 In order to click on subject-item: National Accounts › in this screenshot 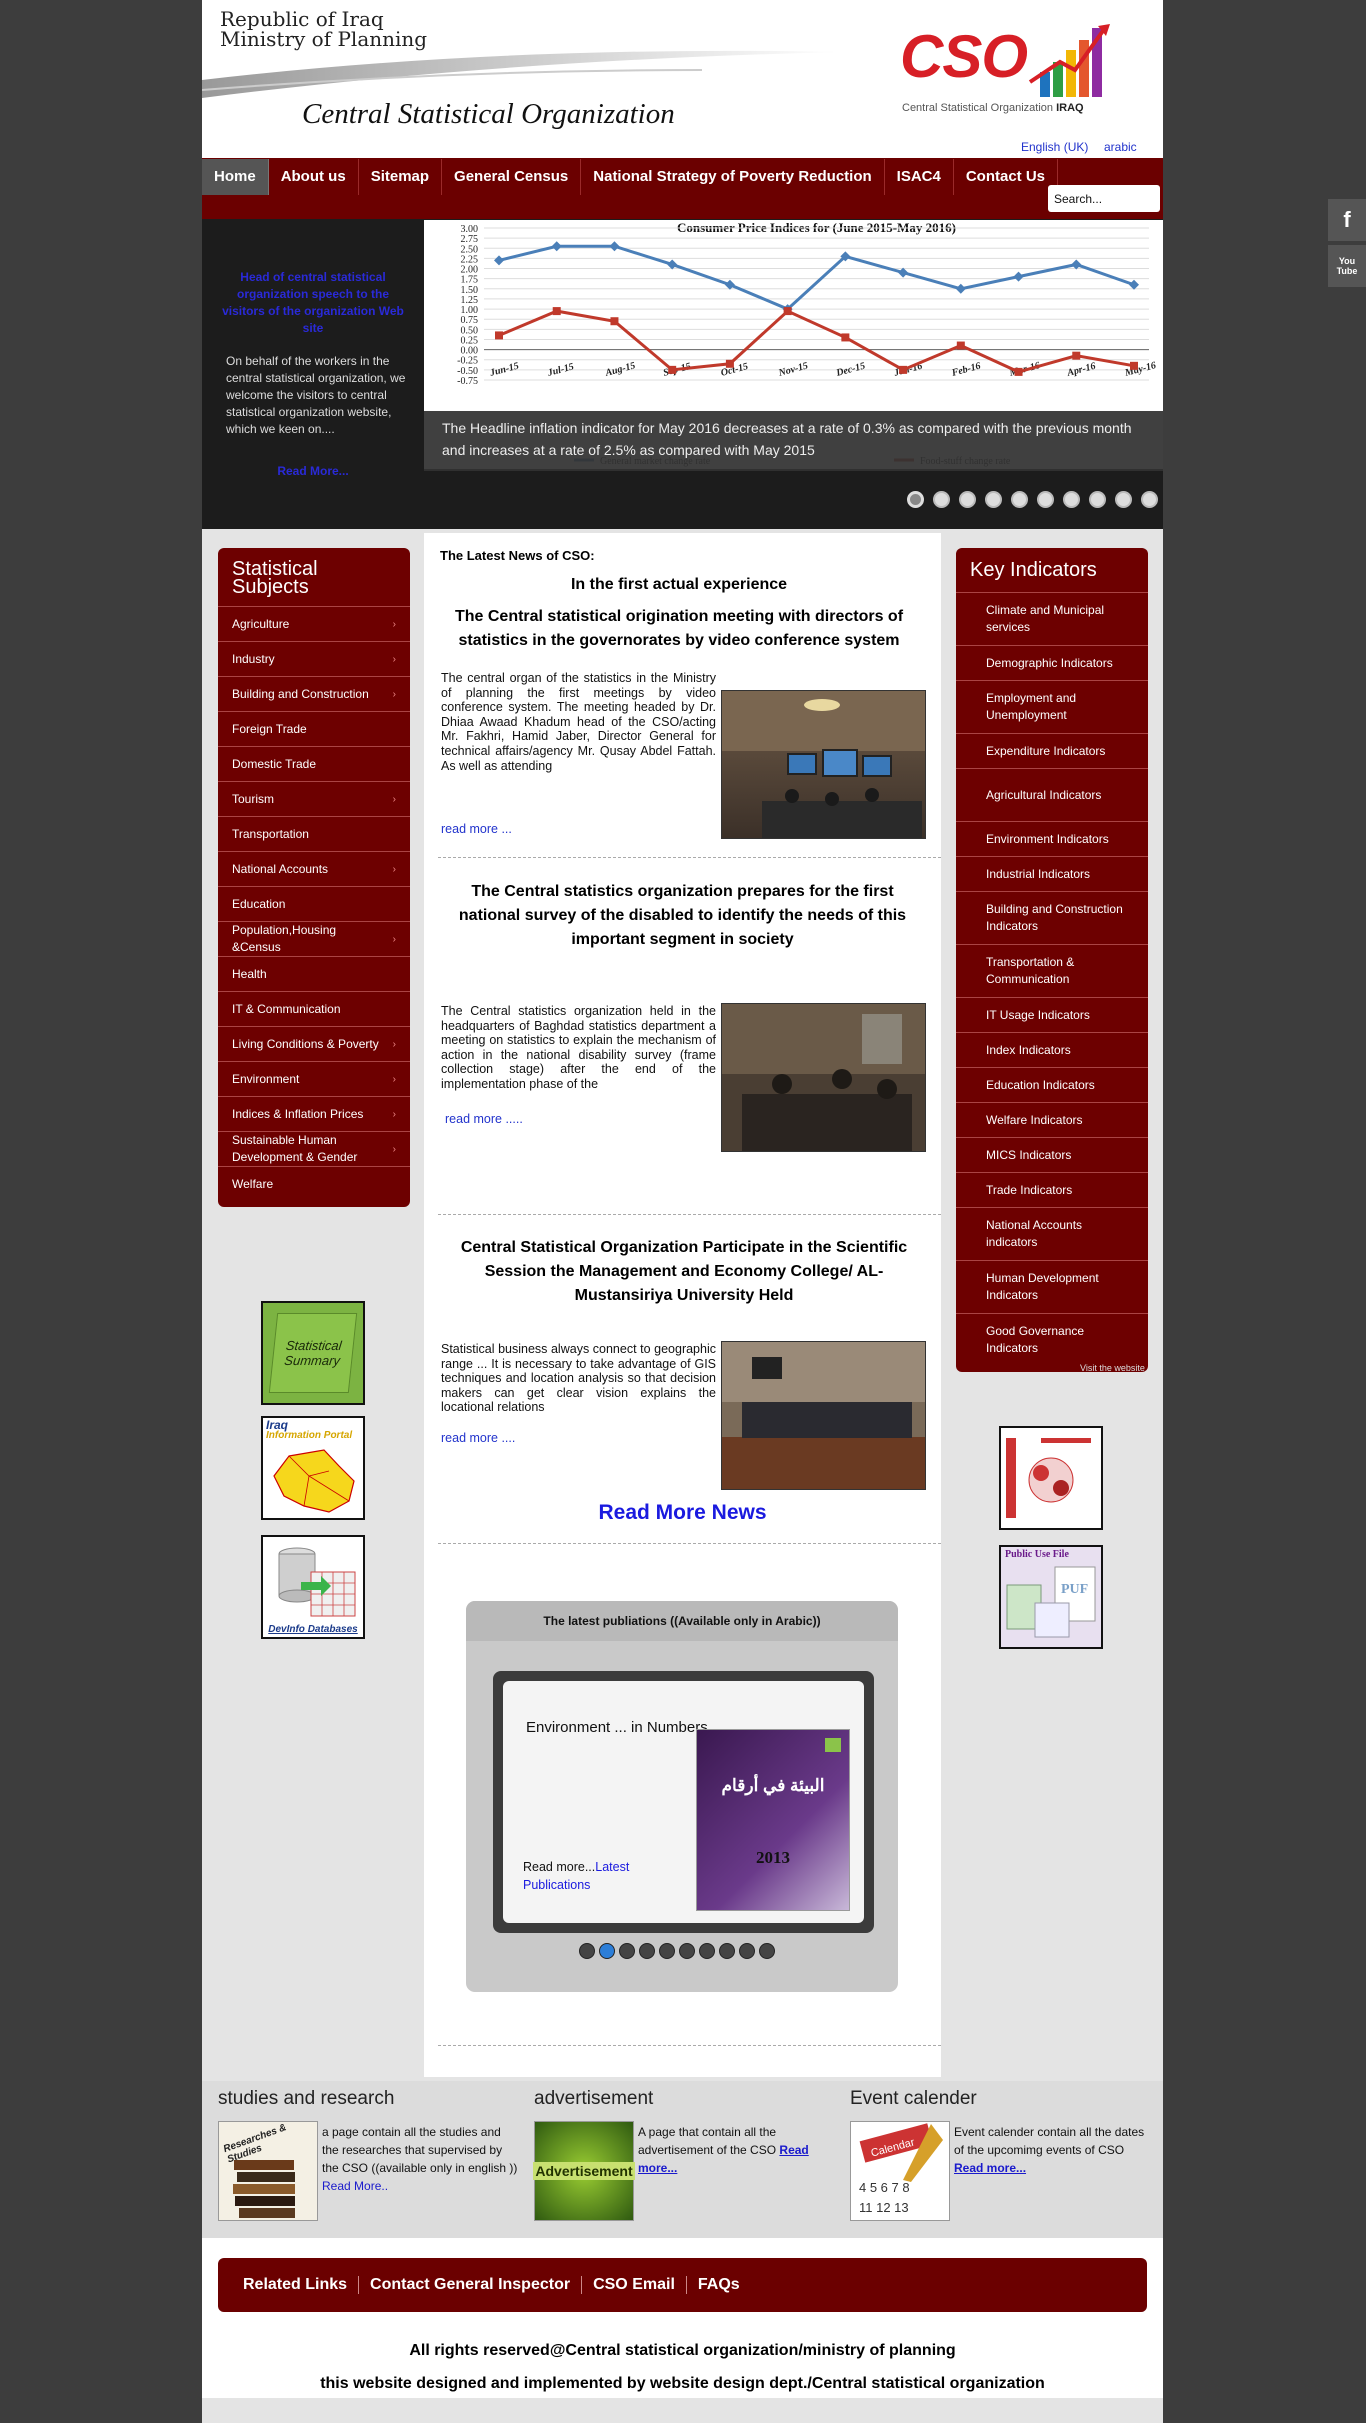, I will do `click(314, 868)`.